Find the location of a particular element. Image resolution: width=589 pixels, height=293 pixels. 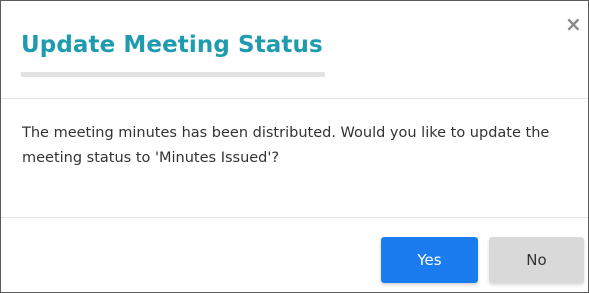

no-button: No is located at coordinates (536, 260).